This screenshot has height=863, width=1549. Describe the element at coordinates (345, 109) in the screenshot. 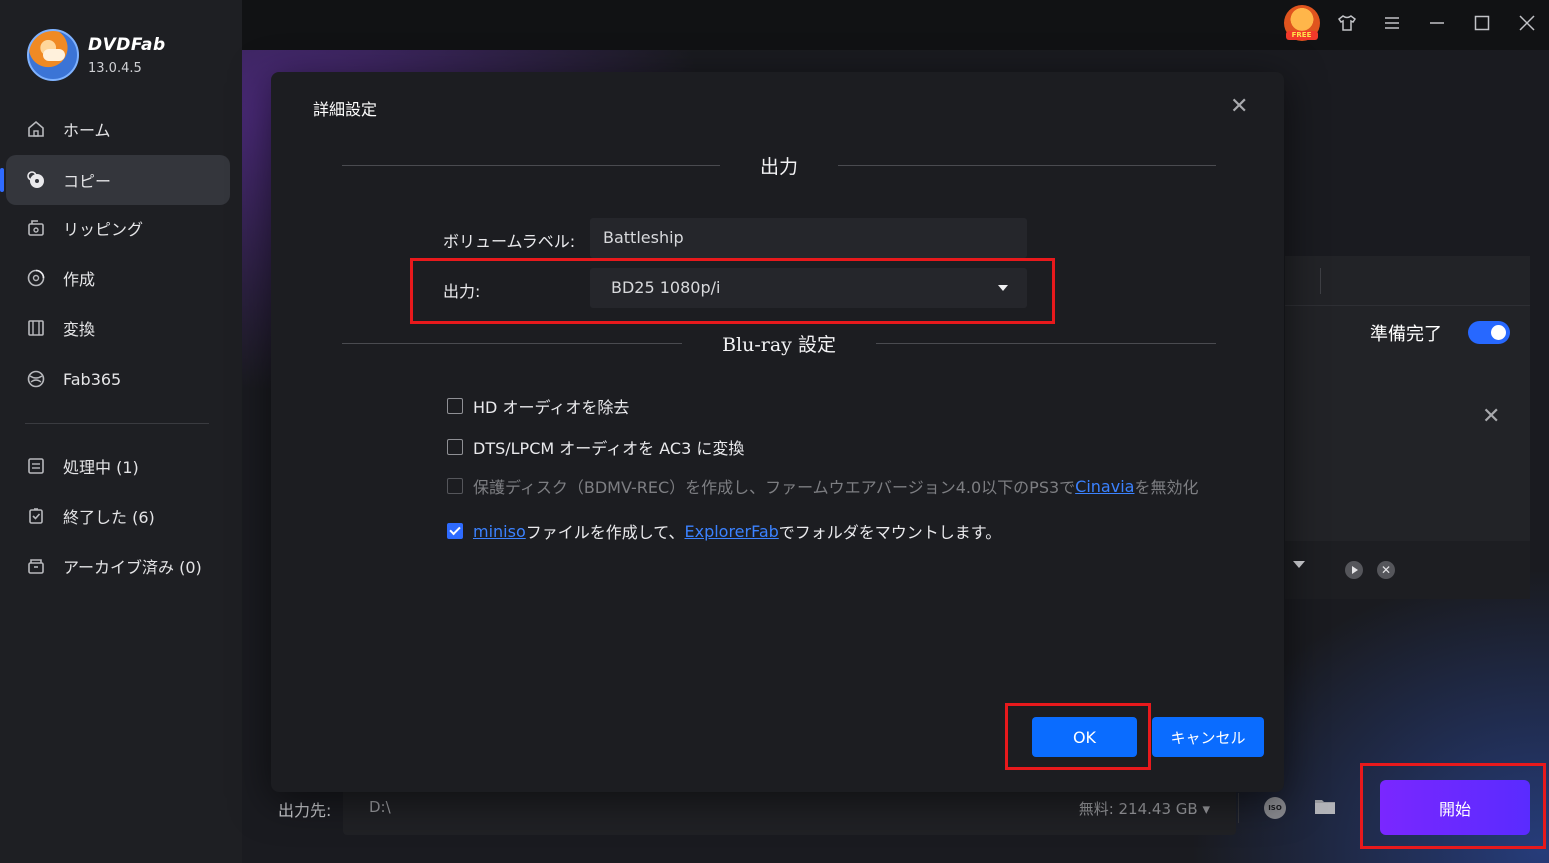

I see `dialog-title: 詳細設定` at that location.